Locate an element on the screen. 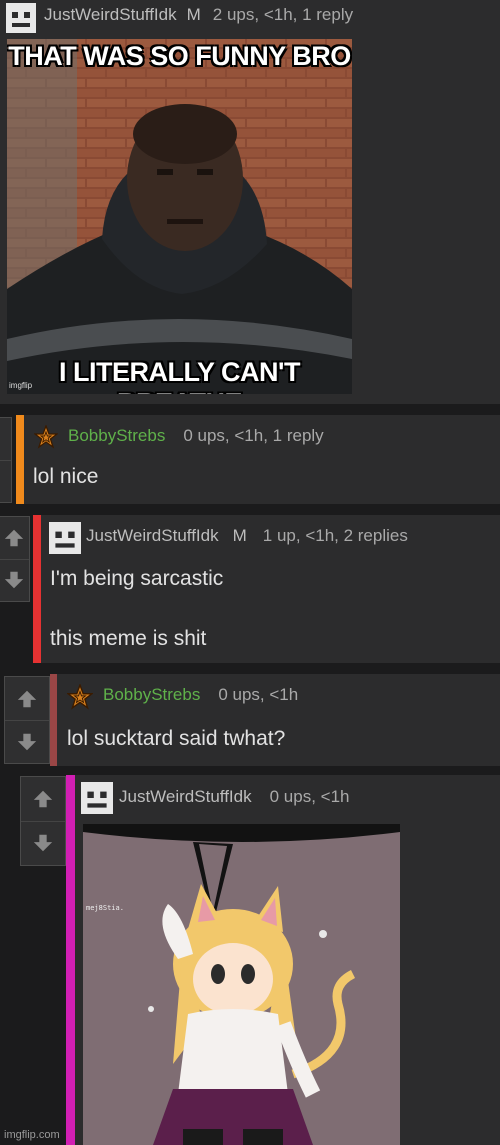 Image resolution: width=500 pixels, height=1145 pixels. comment-body-line-2: this meme is shit is located at coordinates (128, 638).